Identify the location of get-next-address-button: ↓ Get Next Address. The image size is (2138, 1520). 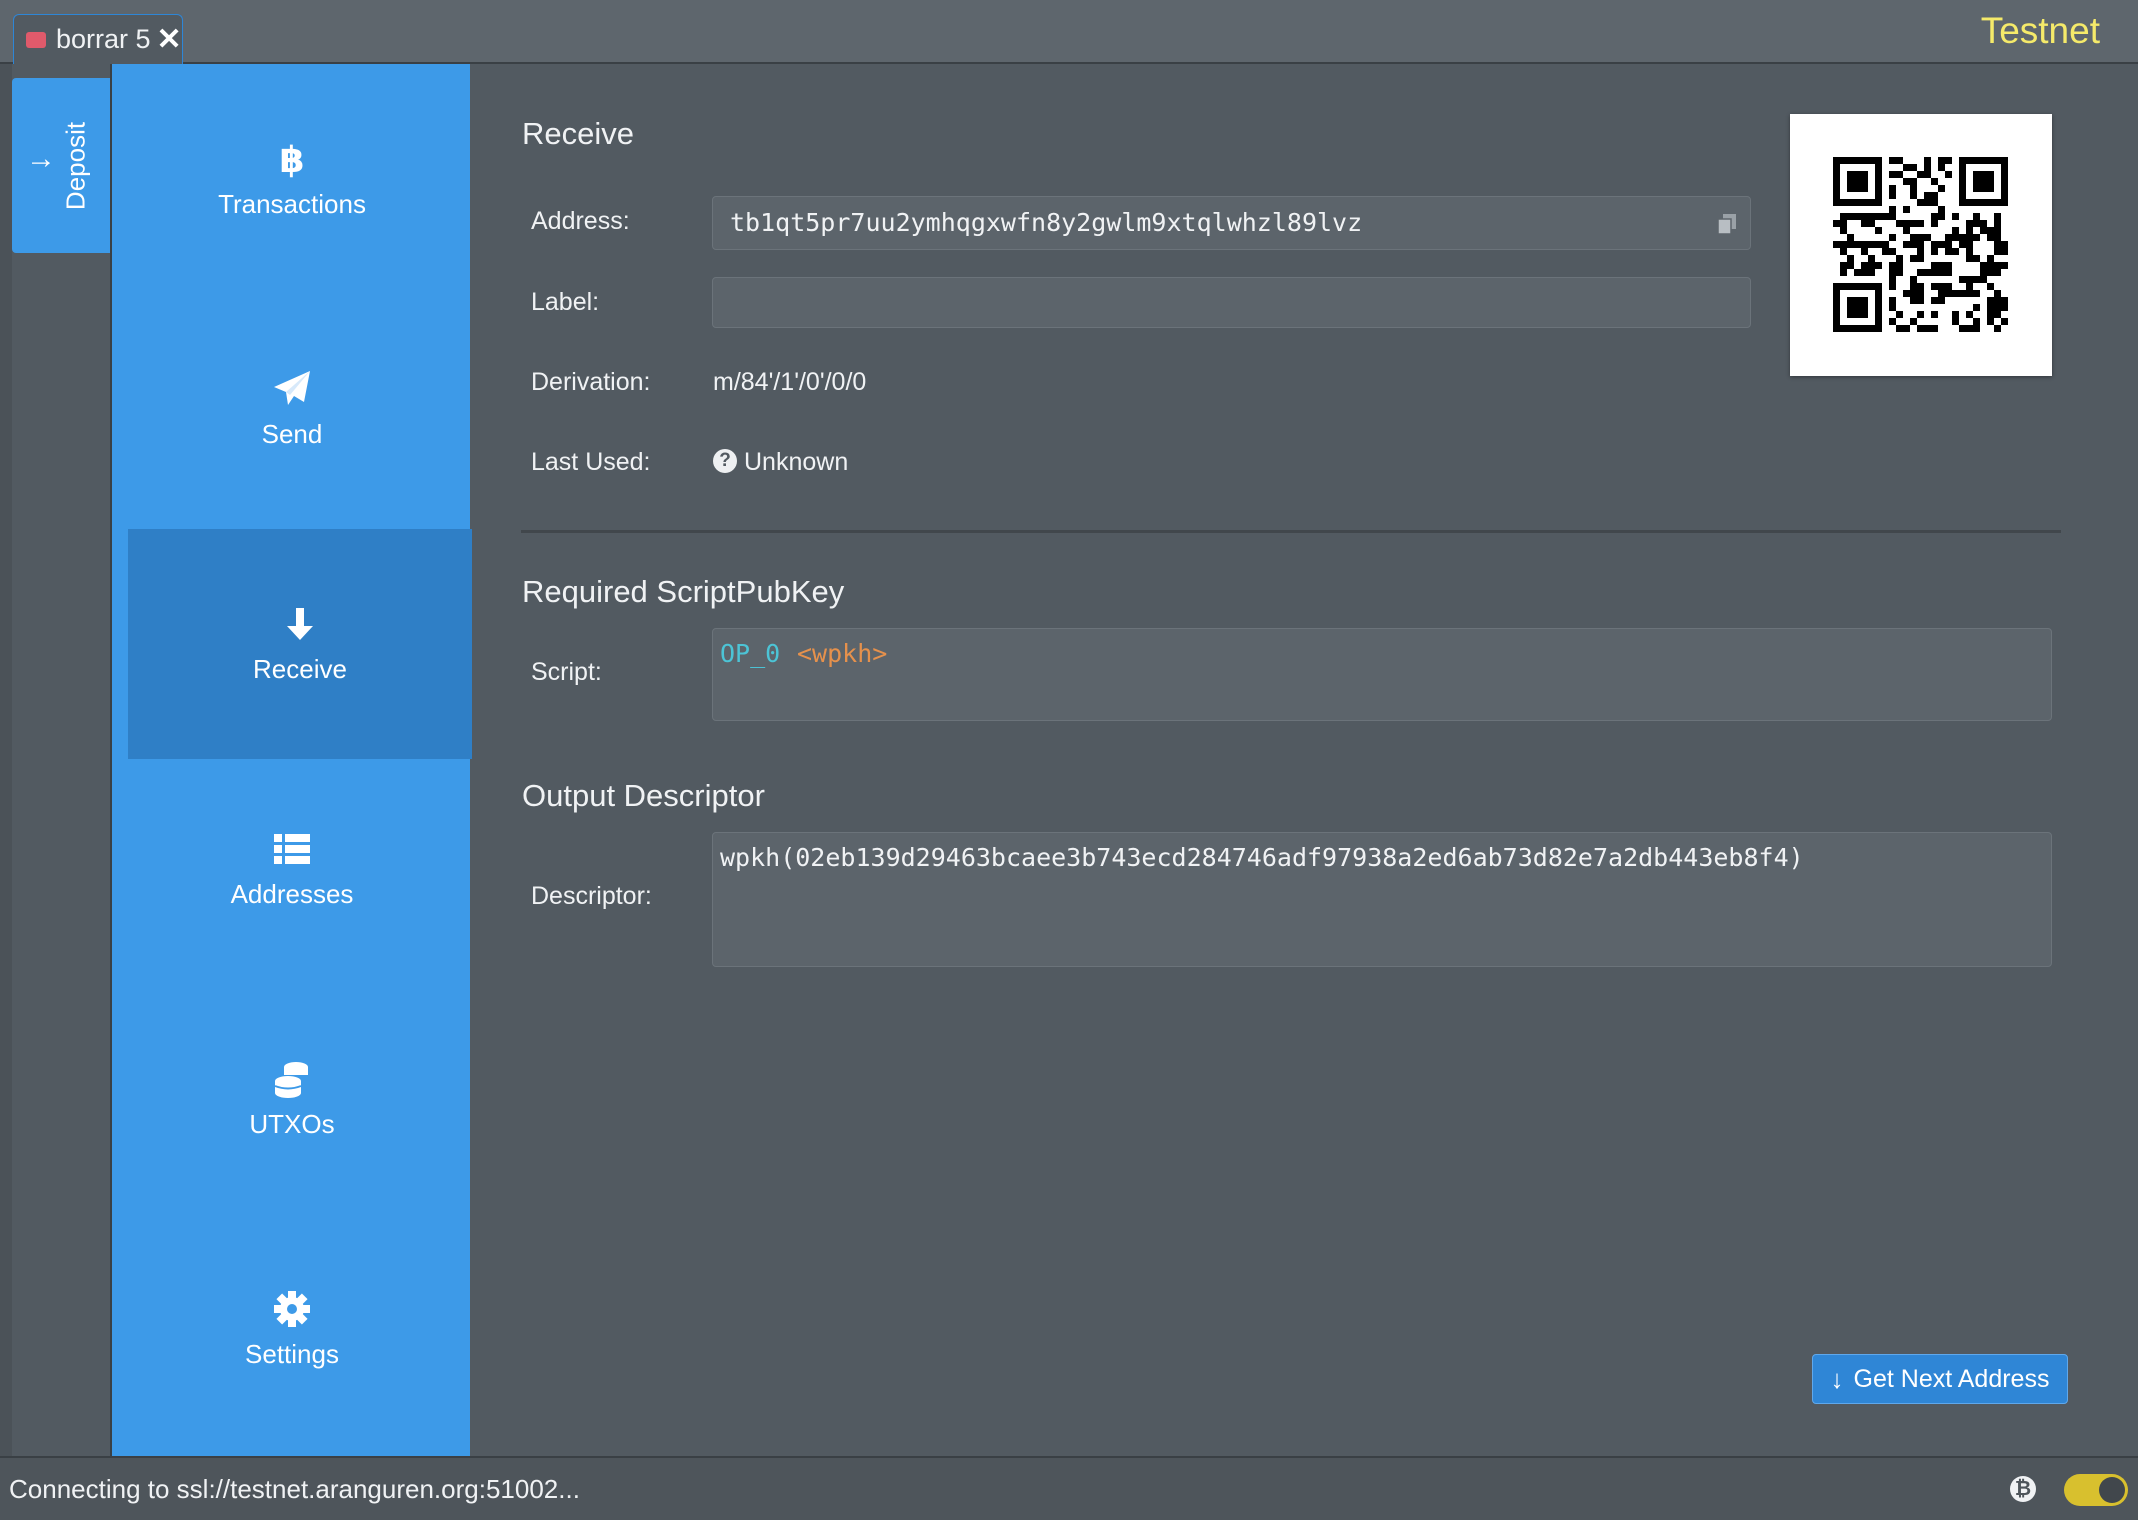
(1940, 1379).